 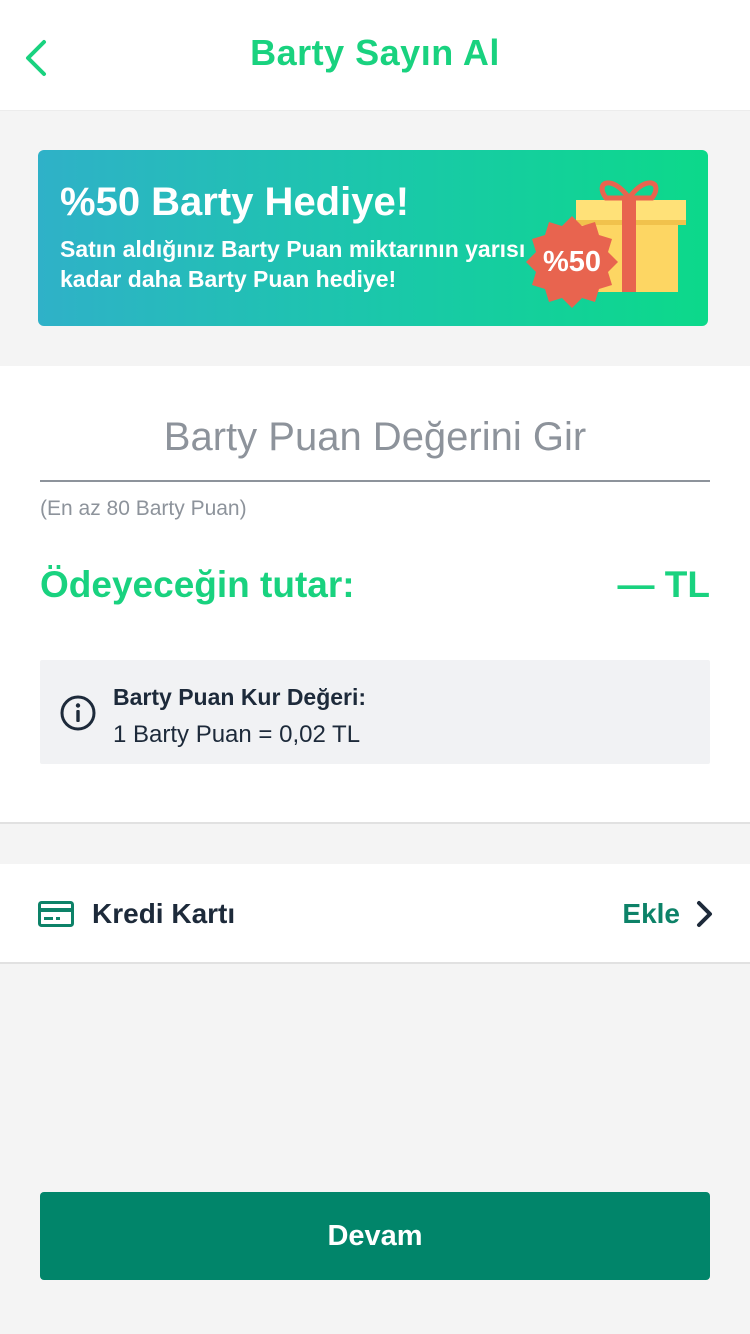 What do you see at coordinates (143, 508) in the screenshot?
I see `min-points-hint: (En az 80 Barty Puan)` at bounding box center [143, 508].